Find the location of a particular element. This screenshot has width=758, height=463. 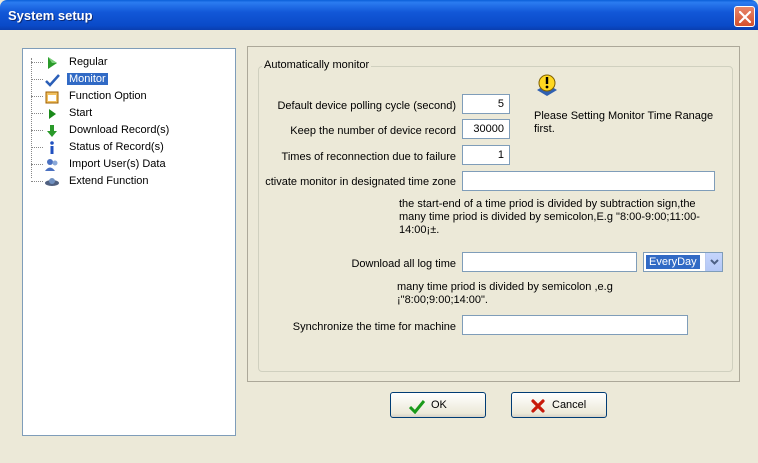

tree-item-label: Function Option is located at coordinates (108, 96).